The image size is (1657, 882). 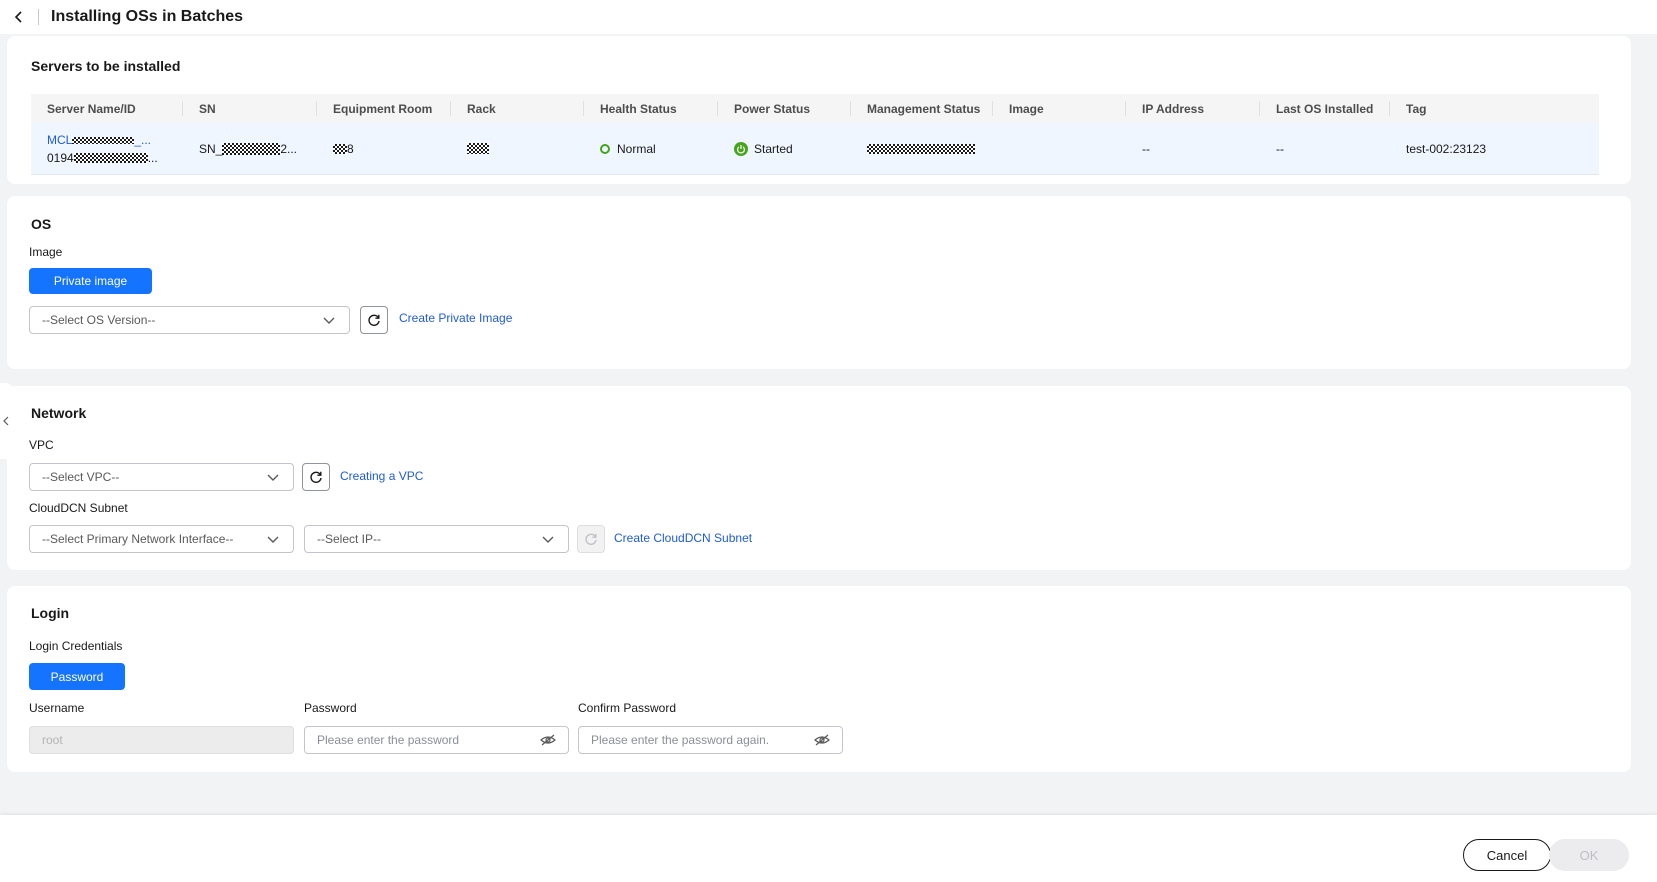 I want to click on network-section-title: Network, so click(x=59, y=413).